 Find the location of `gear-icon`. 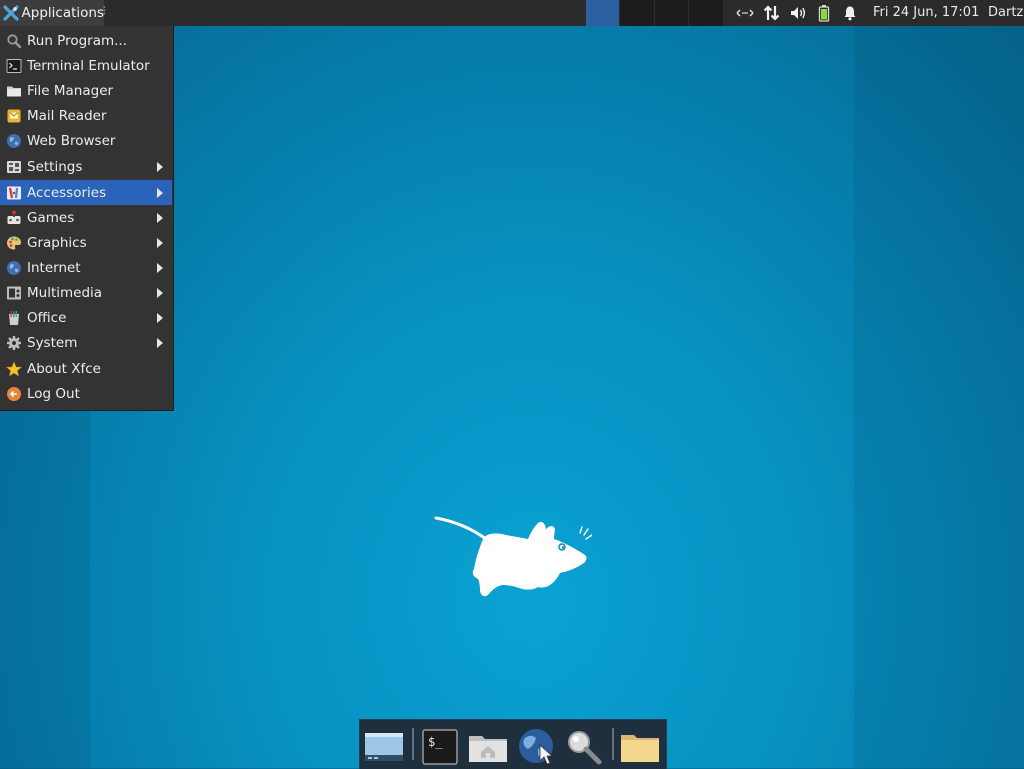

gear-icon is located at coordinates (14, 343).